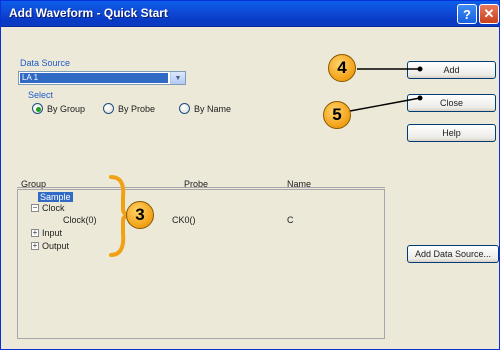 Image resolution: width=500 pixels, height=350 pixels. What do you see at coordinates (451, 70) in the screenshot?
I see `add-button: Add` at bounding box center [451, 70].